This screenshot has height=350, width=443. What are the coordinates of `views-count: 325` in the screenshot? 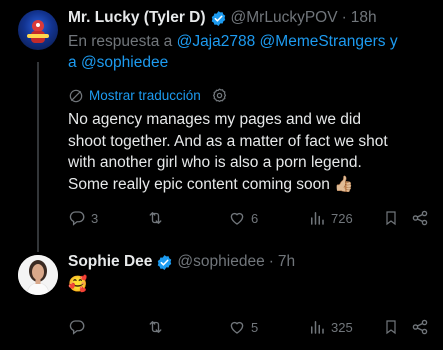 It's located at (342, 327).